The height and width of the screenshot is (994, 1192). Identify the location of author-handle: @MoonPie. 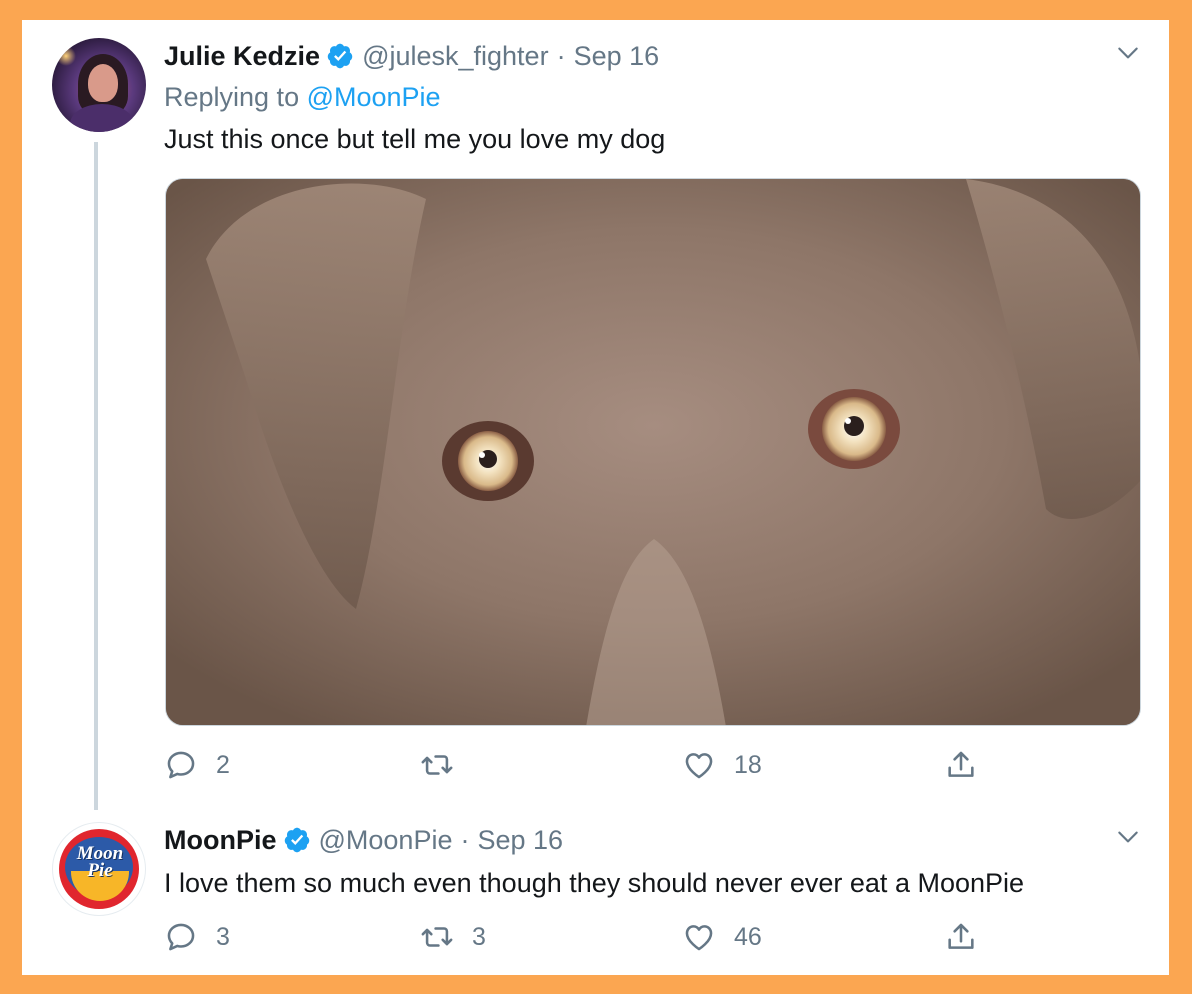
(386, 840).